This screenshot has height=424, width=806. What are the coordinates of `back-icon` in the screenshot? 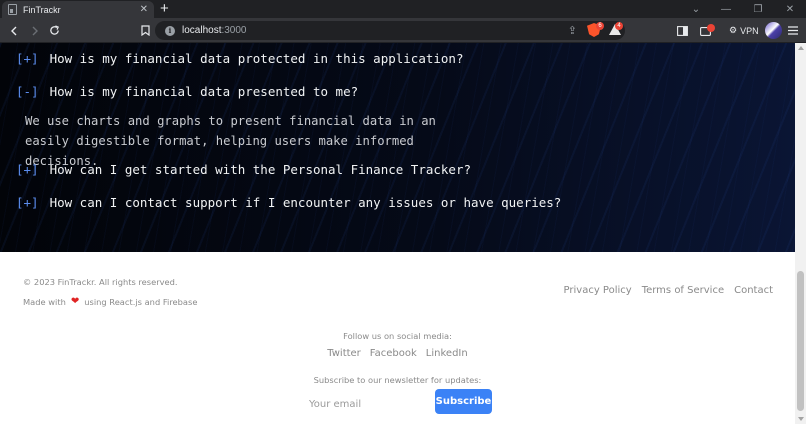 It's located at (14, 30).